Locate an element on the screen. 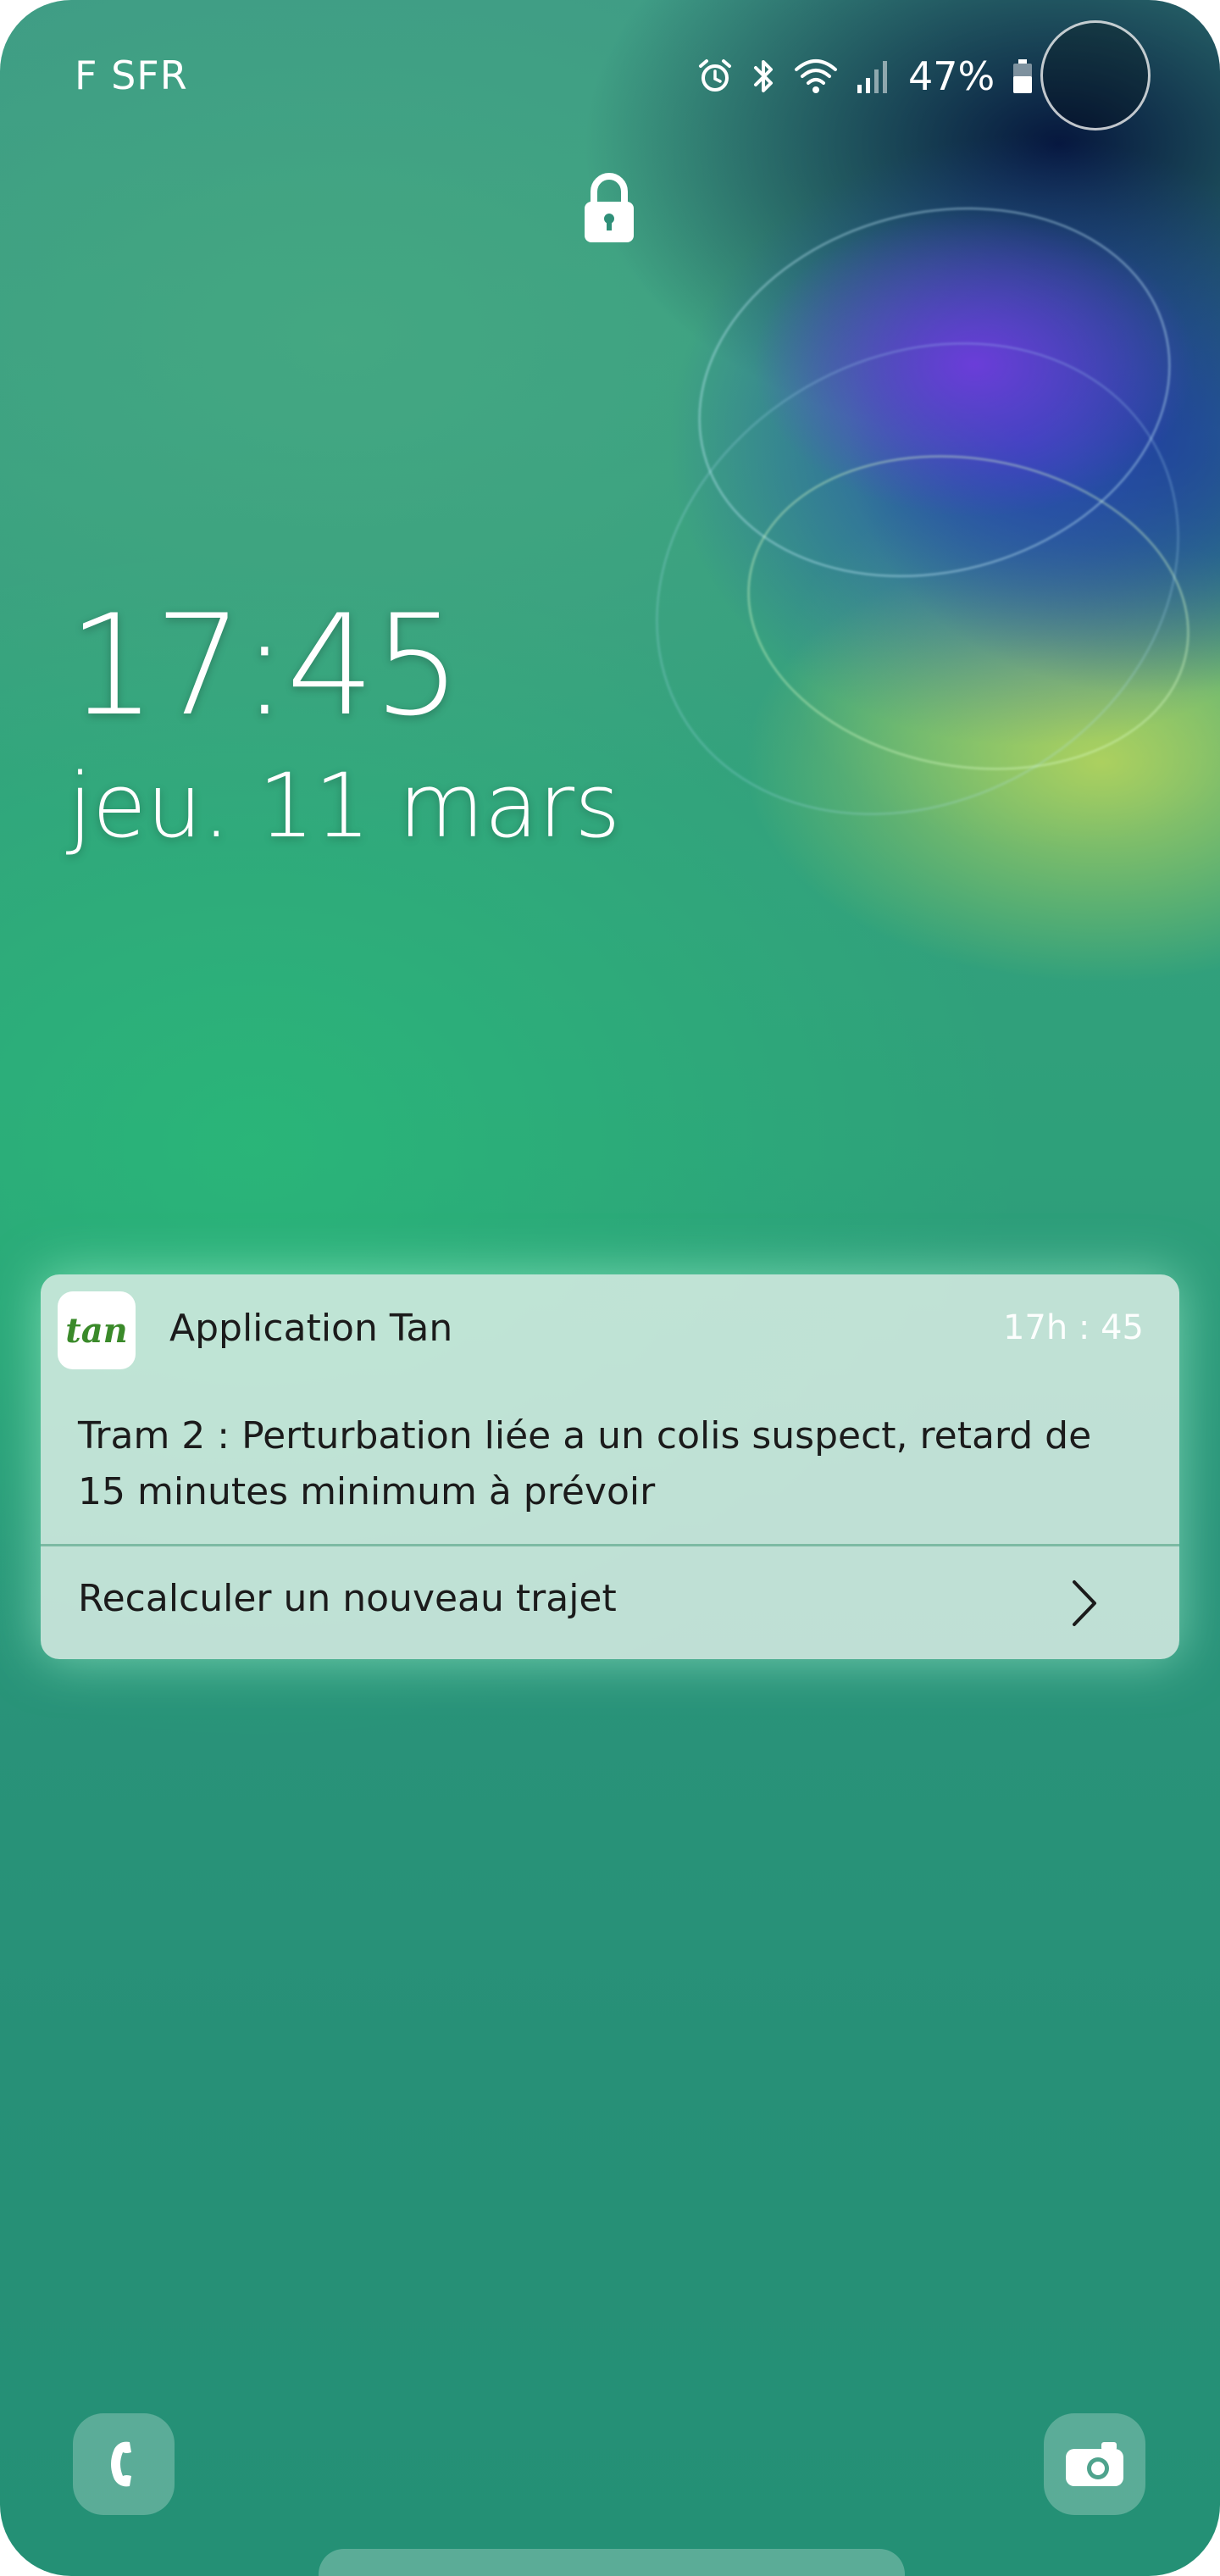 Image resolution: width=1220 pixels, height=2576 pixels. camera-shortcut-button is located at coordinates (1094, 2464).